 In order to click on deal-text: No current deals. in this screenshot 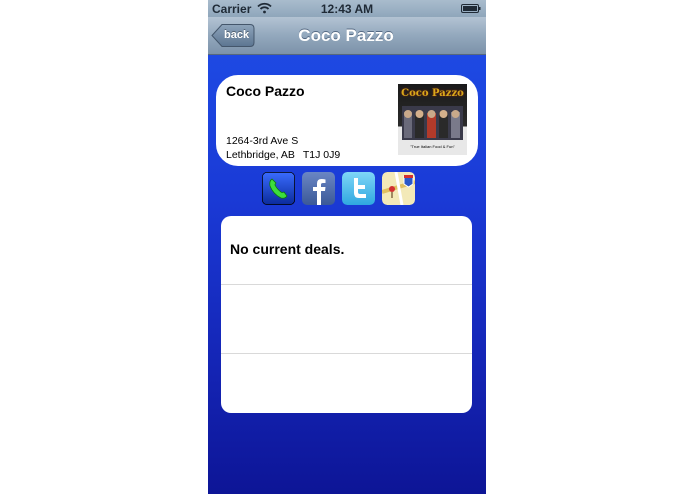, I will do `click(287, 249)`.